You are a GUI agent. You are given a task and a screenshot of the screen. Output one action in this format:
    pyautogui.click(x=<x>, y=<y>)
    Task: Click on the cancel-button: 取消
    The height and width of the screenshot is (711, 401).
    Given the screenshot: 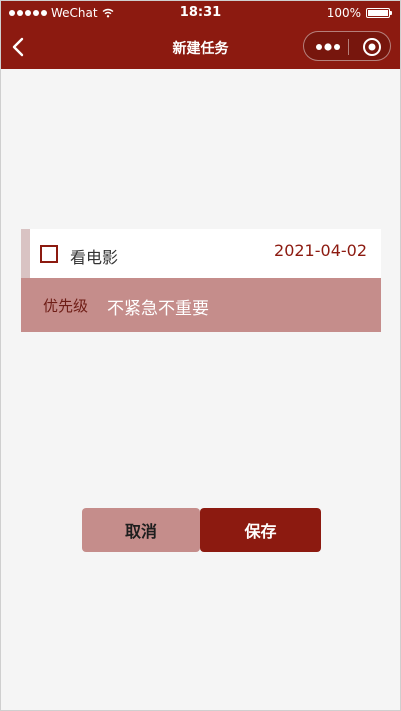 What is the action you would take?
    pyautogui.click(x=141, y=530)
    